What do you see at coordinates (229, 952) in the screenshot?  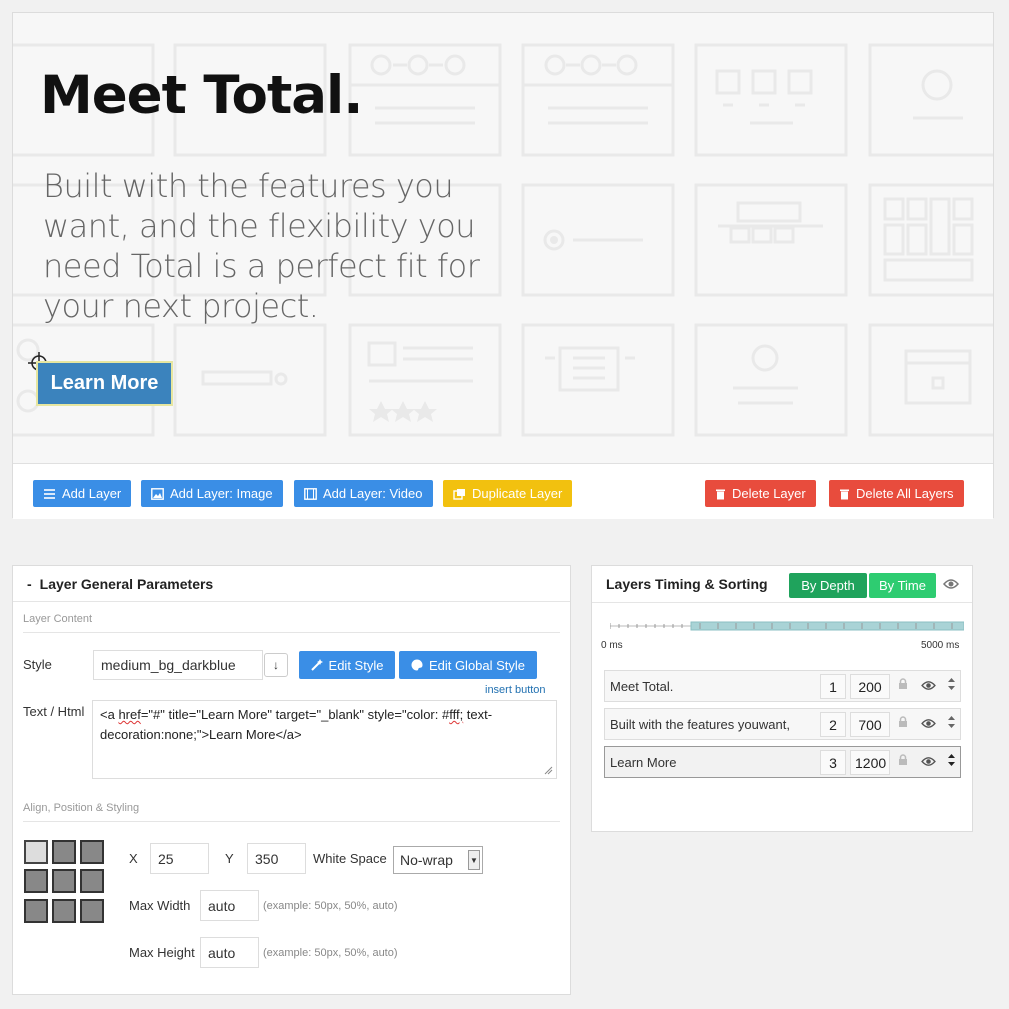 I see `max-height-input: auto` at bounding box center [229, 952].